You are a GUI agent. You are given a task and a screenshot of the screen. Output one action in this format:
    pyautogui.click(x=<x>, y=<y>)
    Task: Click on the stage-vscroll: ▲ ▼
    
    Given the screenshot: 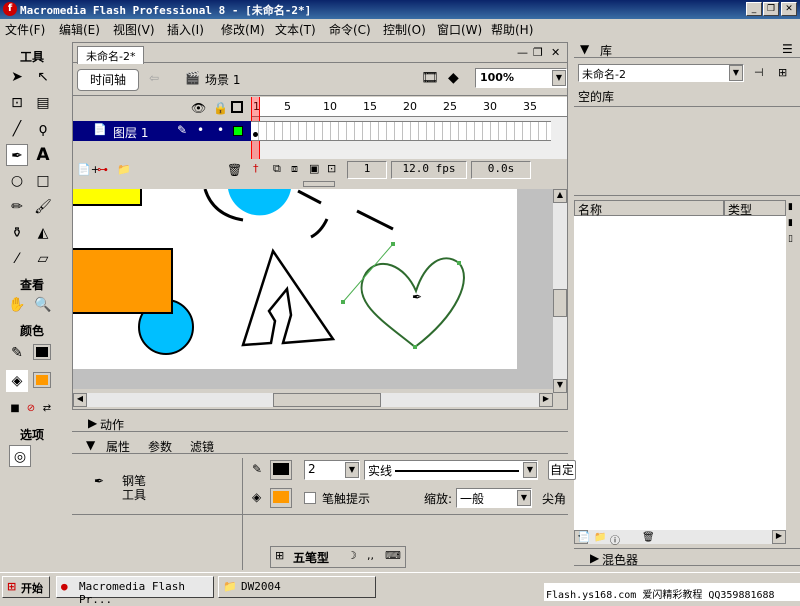 What is the action you would take?
    pyautogui.click(x=560, y=291)
    